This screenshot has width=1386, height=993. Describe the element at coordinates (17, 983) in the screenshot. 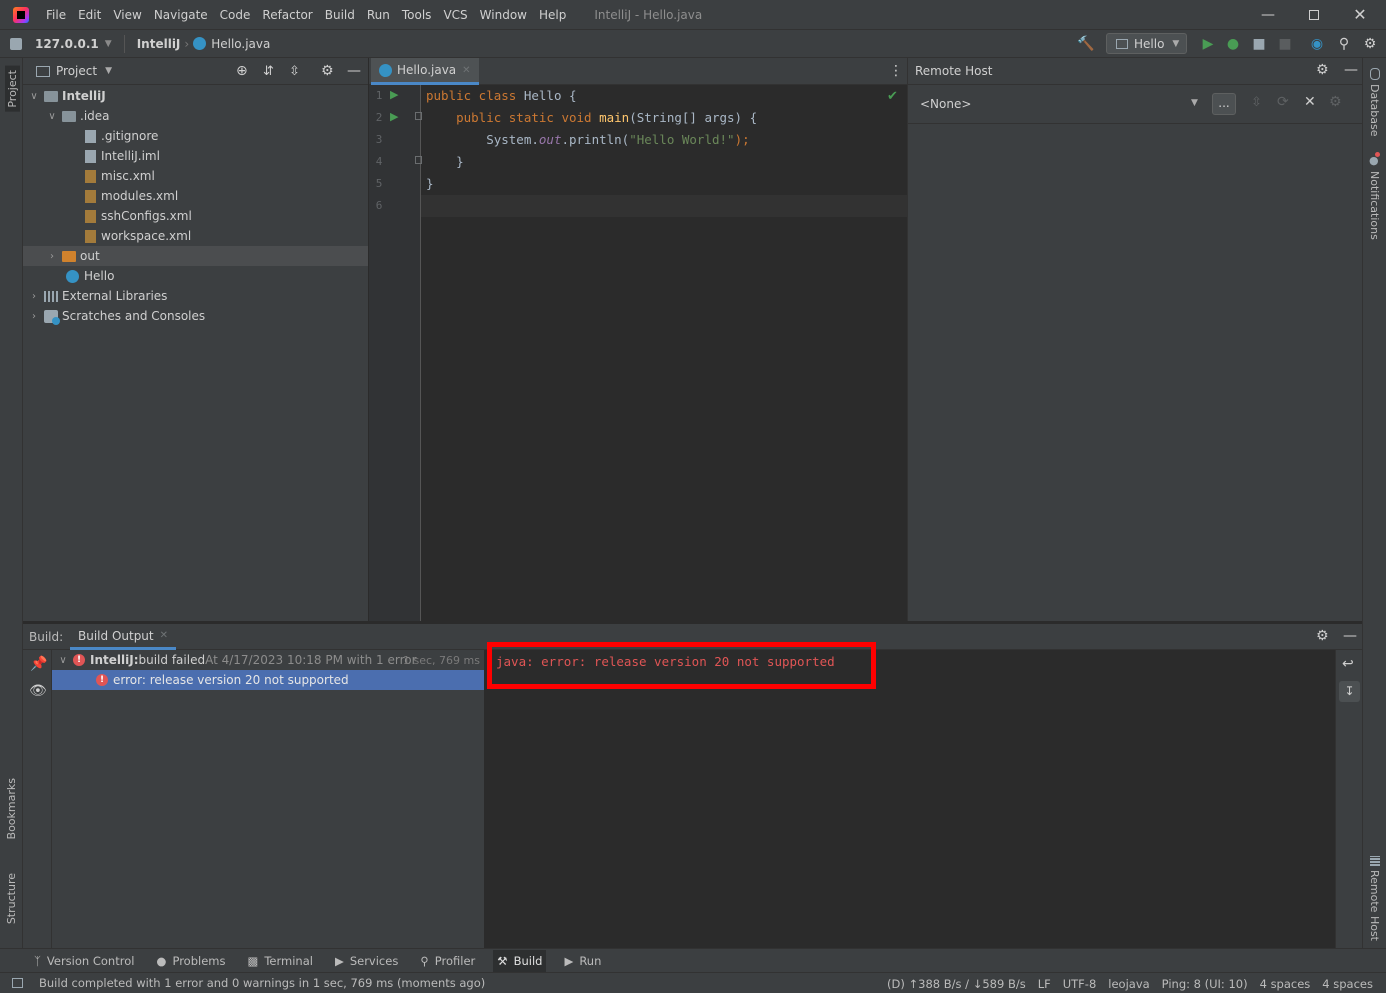

I see `toggle-tool-windows-icon` at that location.